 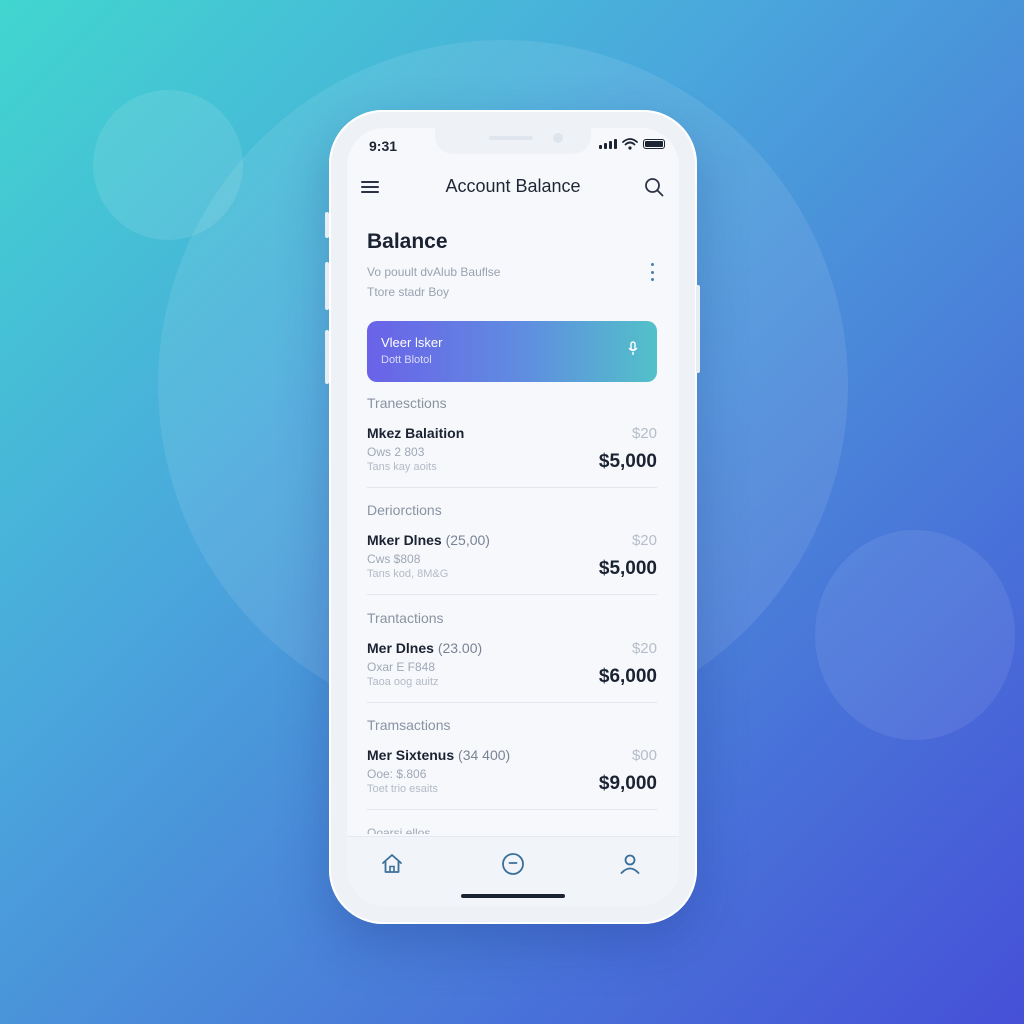 I want to click on balance-subtitle: Vo pouult dvAlub Bauflse, so click(x=434, y=272).